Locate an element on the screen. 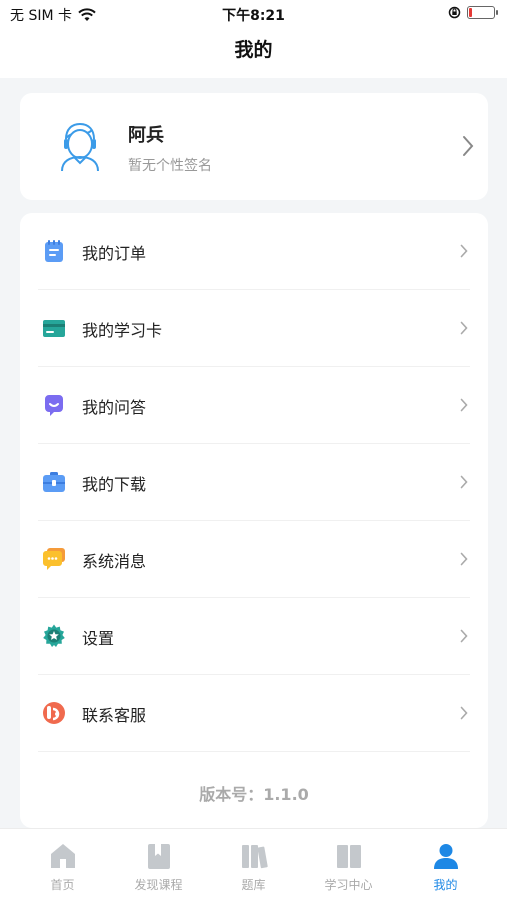 This screenshot has height=900, width=507. tab-label-mine: 我的 is located at coordinates (445, 885).